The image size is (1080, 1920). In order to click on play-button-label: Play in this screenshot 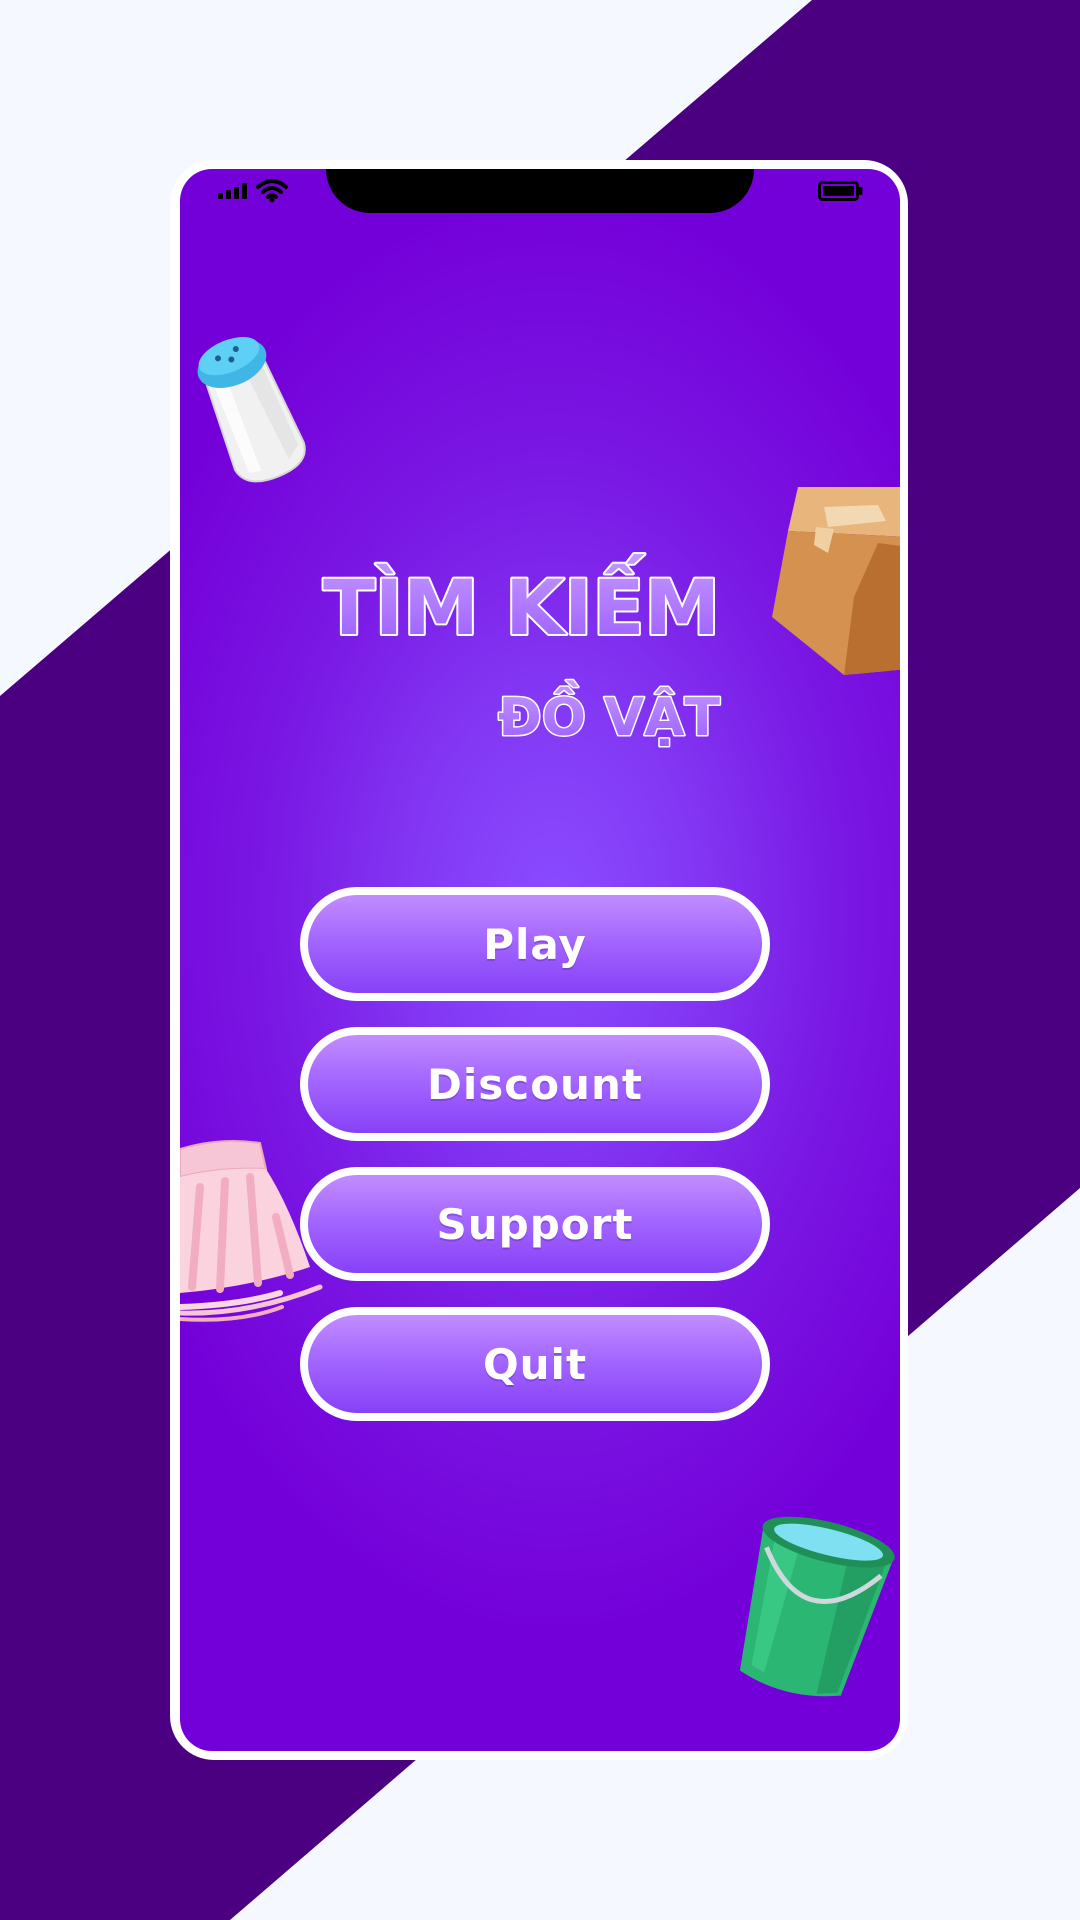, I will do `click(535, 944)`.